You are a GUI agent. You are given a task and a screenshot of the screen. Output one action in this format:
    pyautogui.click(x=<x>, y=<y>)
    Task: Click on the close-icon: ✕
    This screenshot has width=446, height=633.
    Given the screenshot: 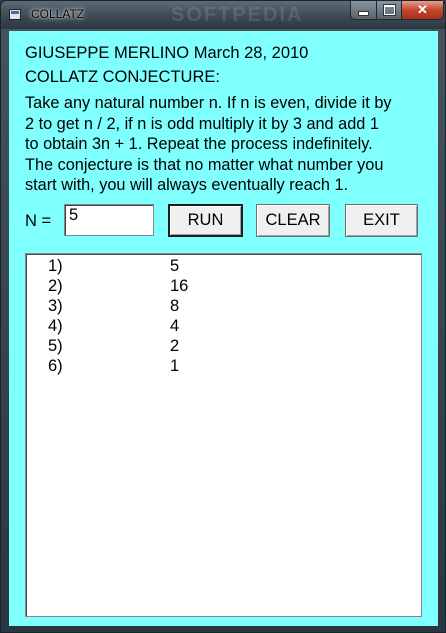 What is the action you would take?
    pyautogui.click(x=422, y=9)
    